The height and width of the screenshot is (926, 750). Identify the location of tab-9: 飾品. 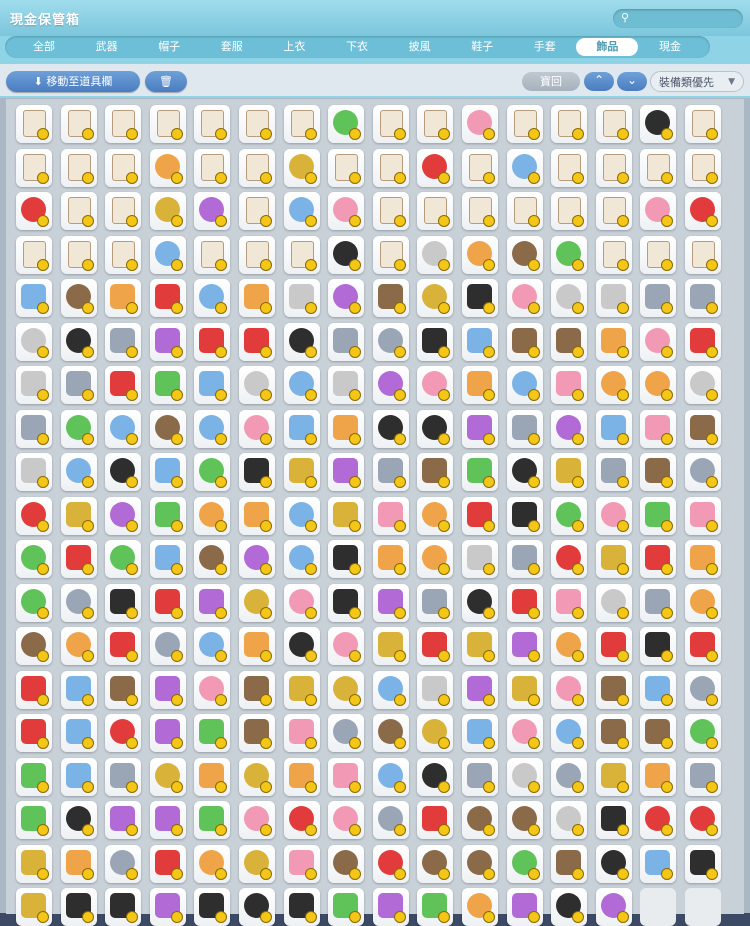
(607, 47).